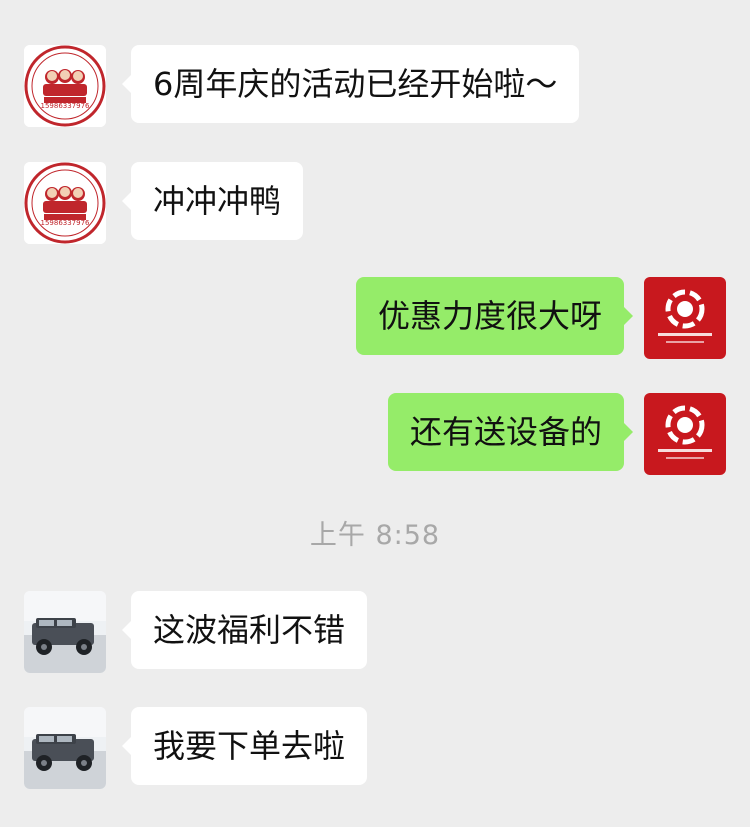  I want to click on message-timestamp: 上午 8:58, so click(375, 535).